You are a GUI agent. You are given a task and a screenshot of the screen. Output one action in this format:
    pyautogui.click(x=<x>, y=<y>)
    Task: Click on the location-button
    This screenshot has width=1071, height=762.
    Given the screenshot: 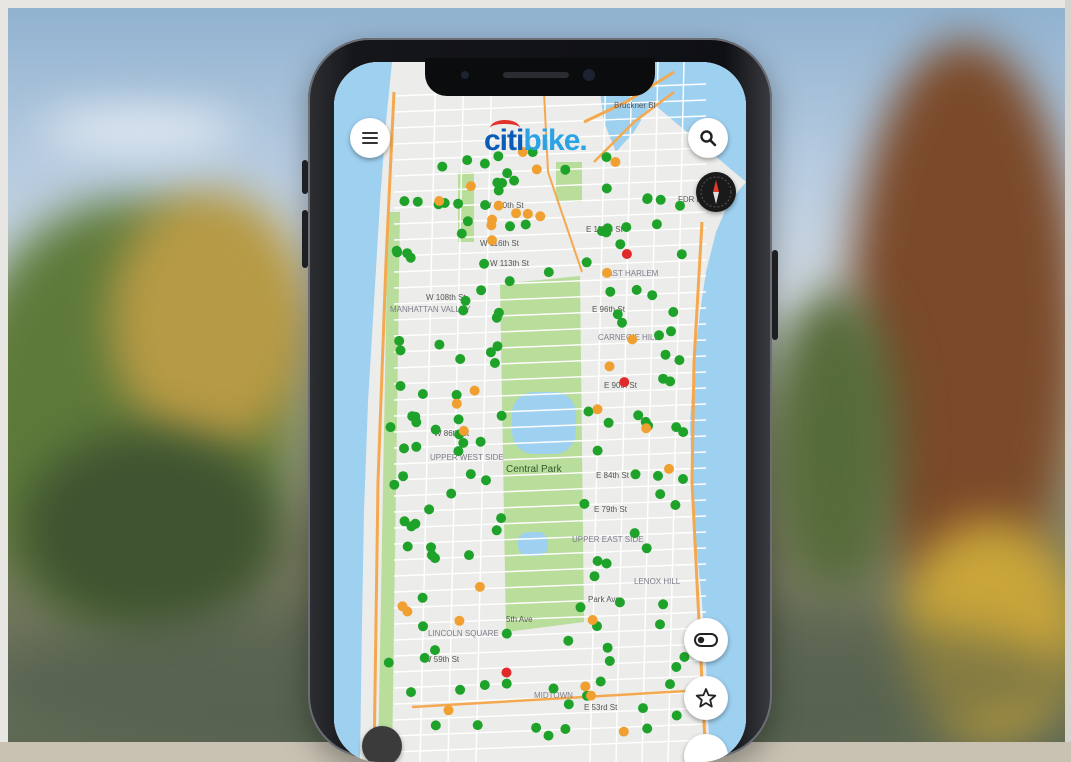 What is the action you would take?
    pyautogui.click(x=382, y=744)
    